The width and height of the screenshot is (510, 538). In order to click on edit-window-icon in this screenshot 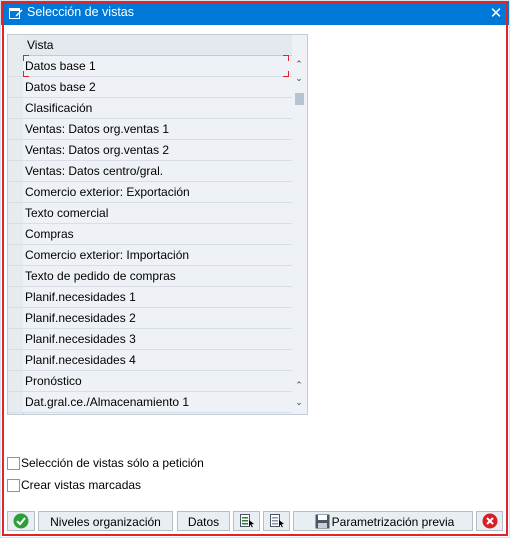, I will do `click(16, 12)`.